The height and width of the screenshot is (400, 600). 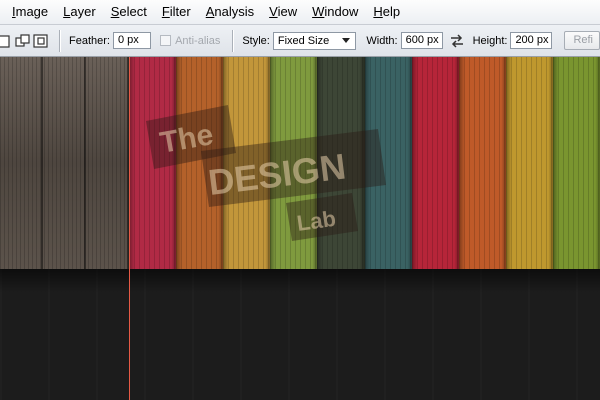 I want to click on intersect-selection-icon, so click(x=41, y=41).